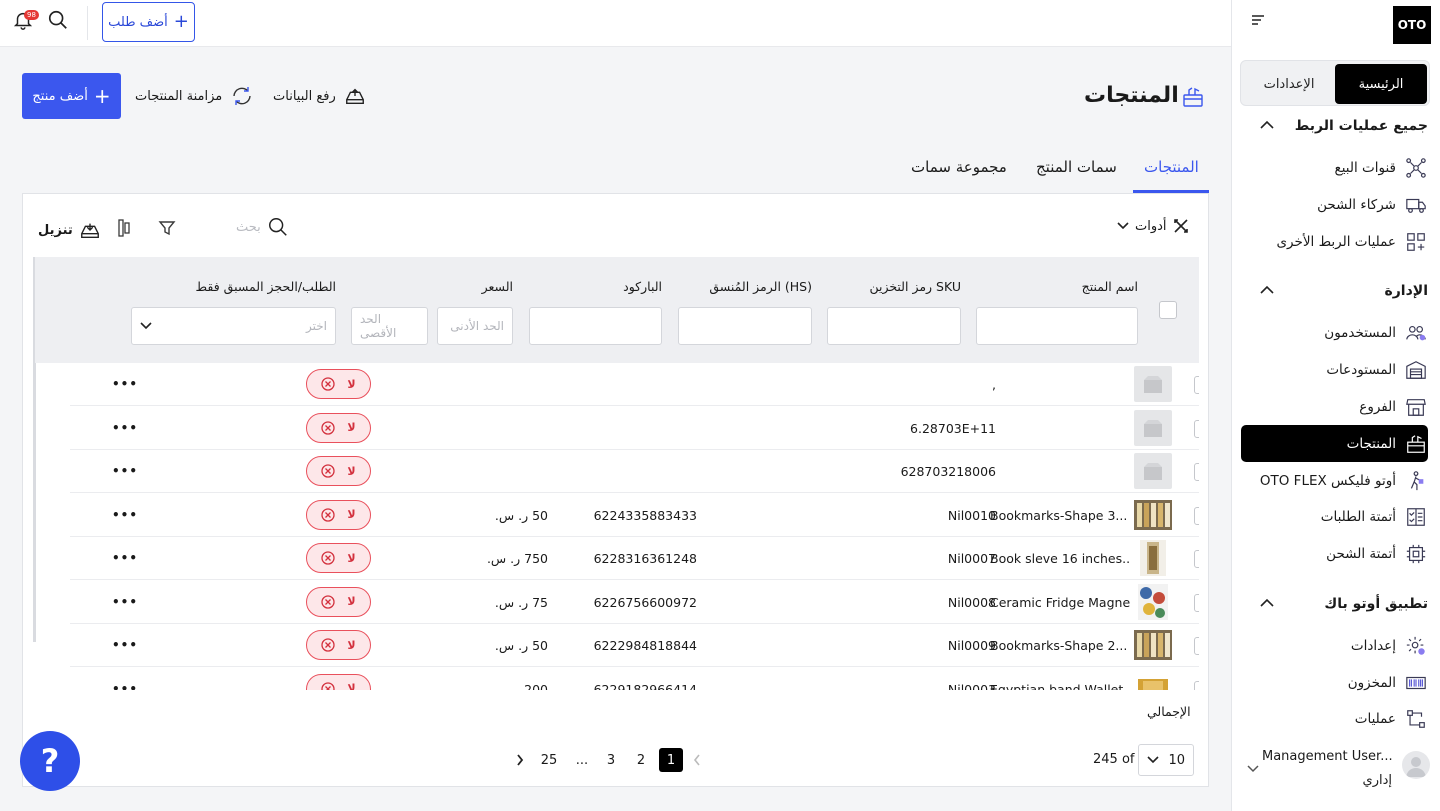 The width and height of the screenshot is (1440, 811). I want to click on barcode-filter-input, so click(595, 326).